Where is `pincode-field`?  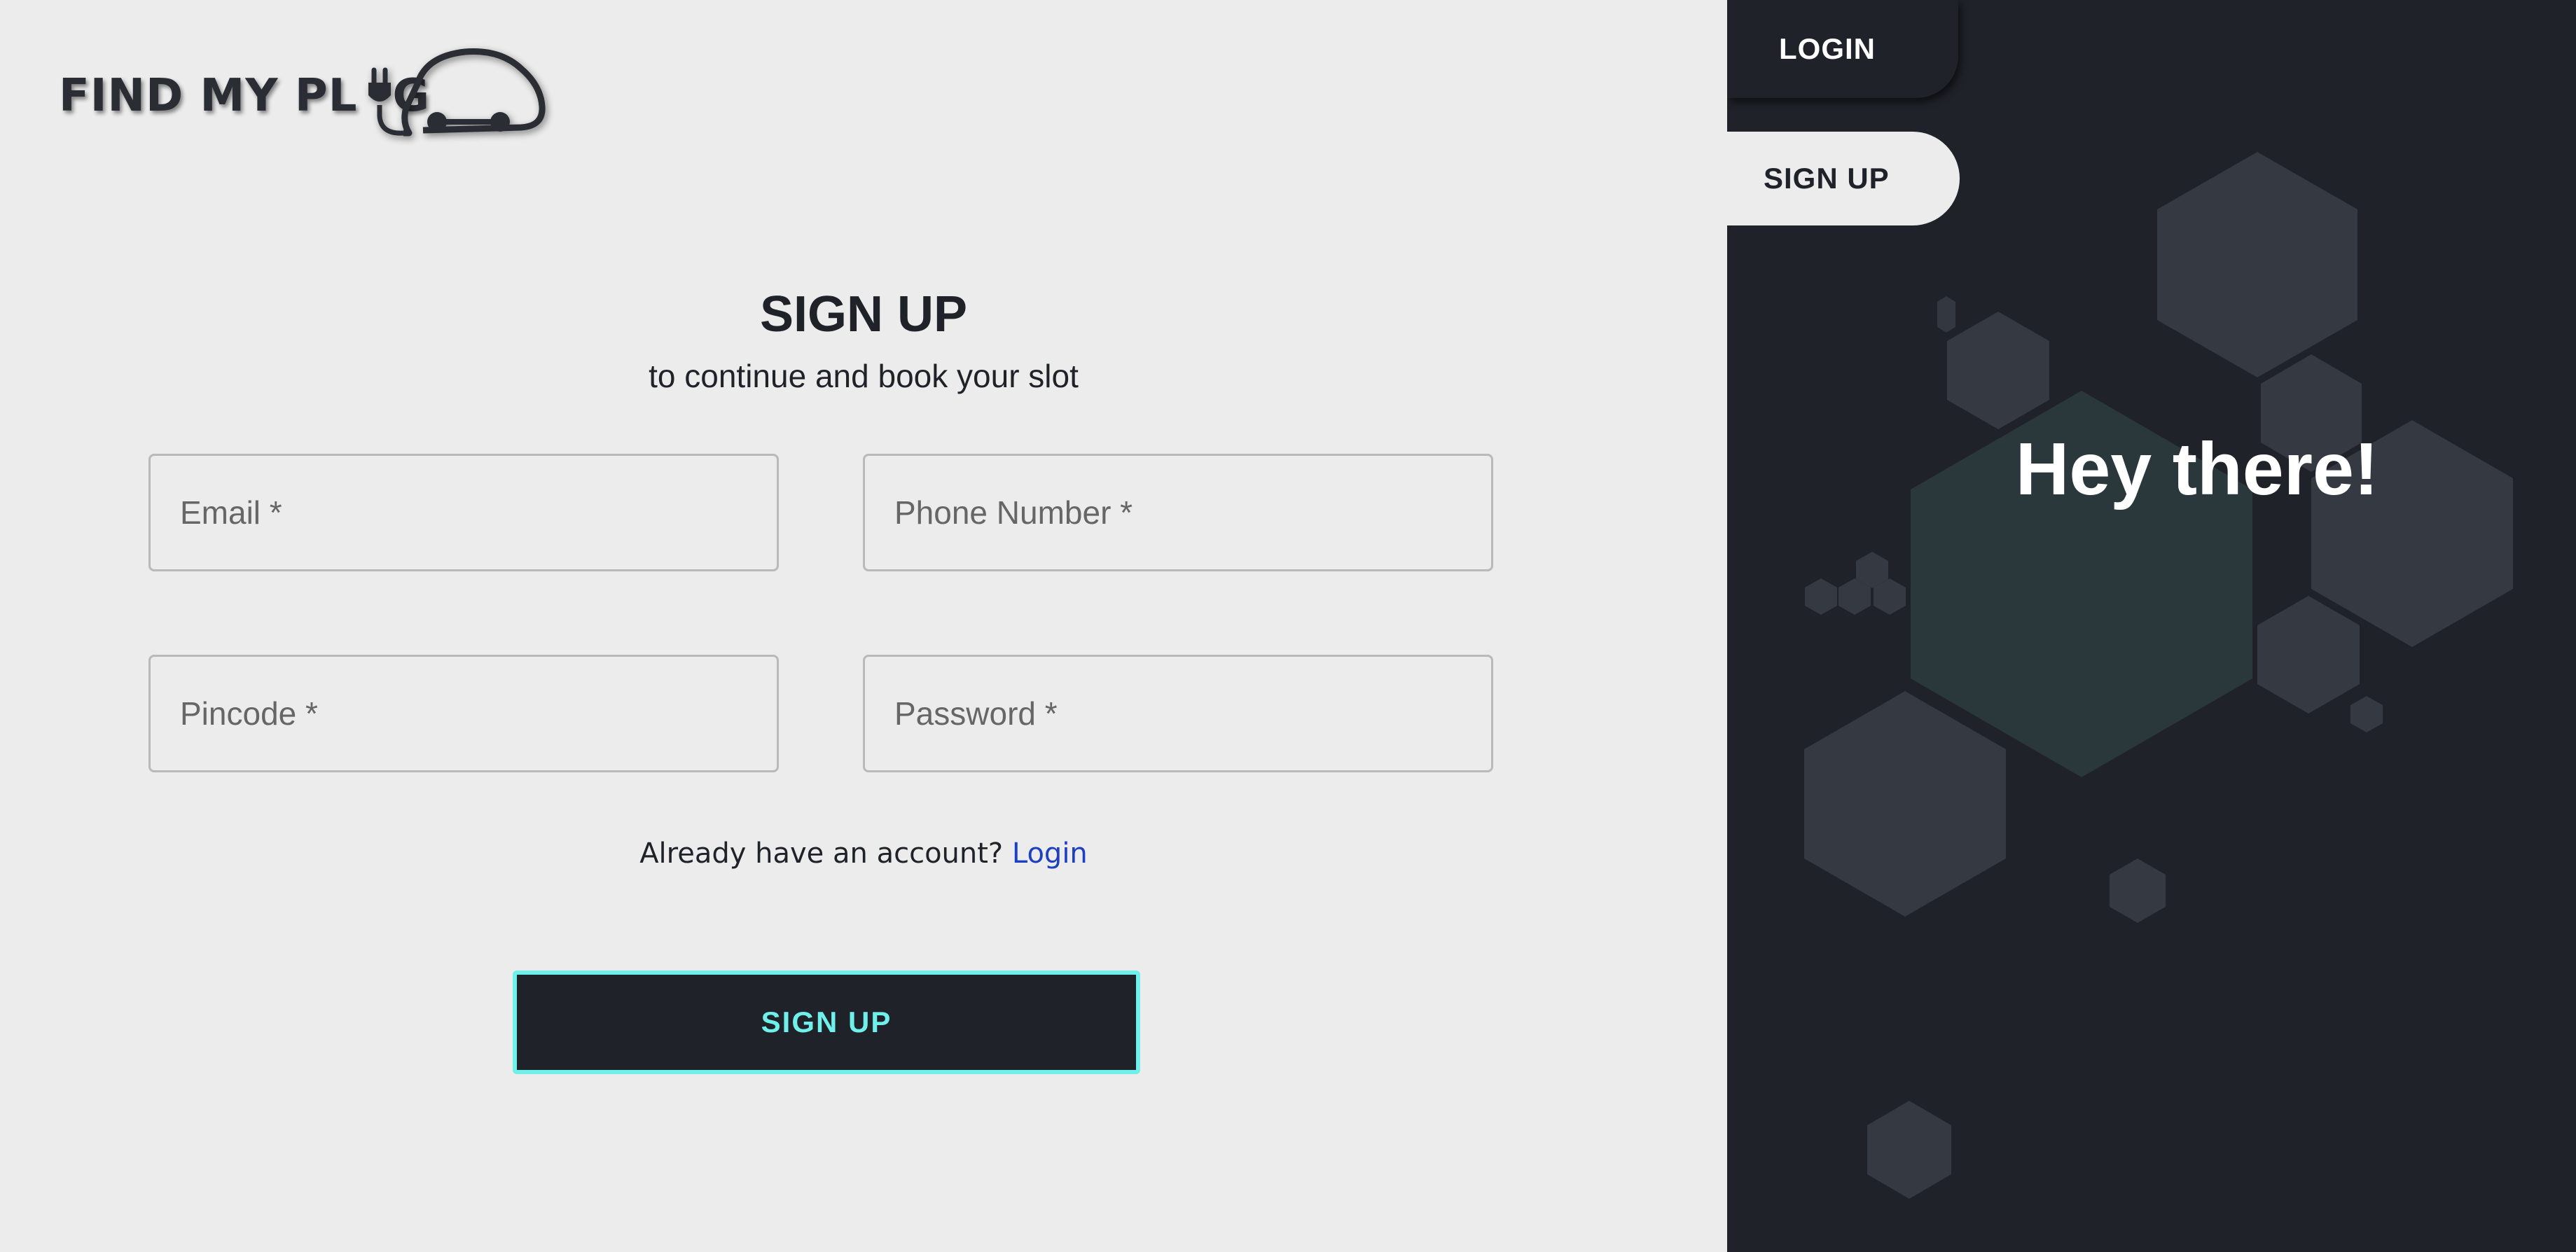 pincode-field is located at coordinates (464, 713).